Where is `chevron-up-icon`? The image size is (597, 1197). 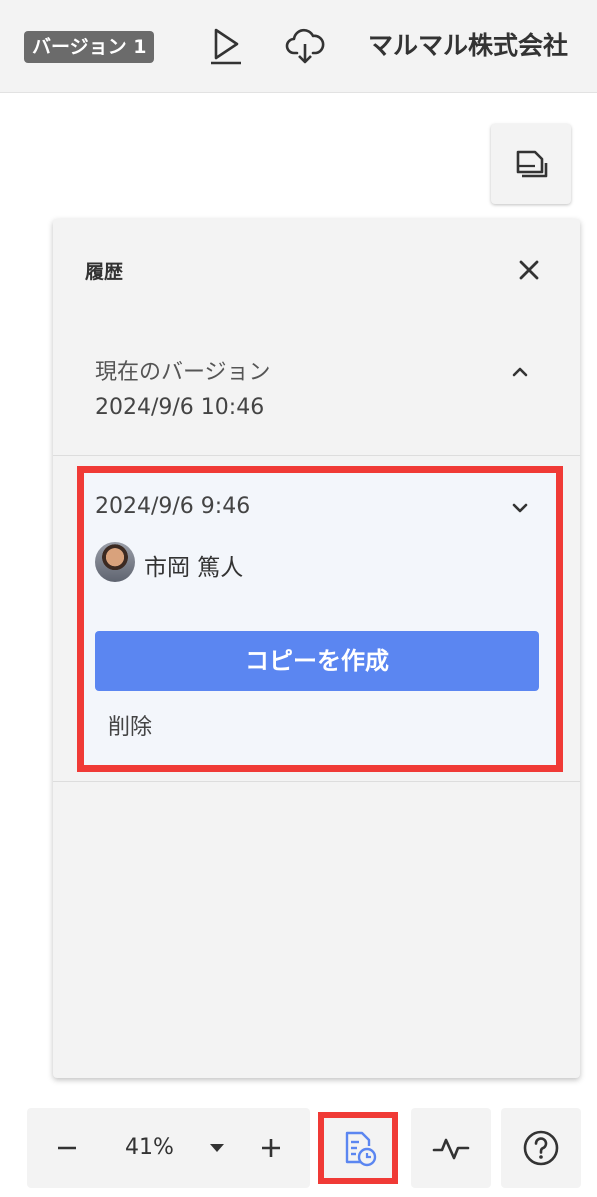 chevron-up-icon is located at coordinates (520, 372).